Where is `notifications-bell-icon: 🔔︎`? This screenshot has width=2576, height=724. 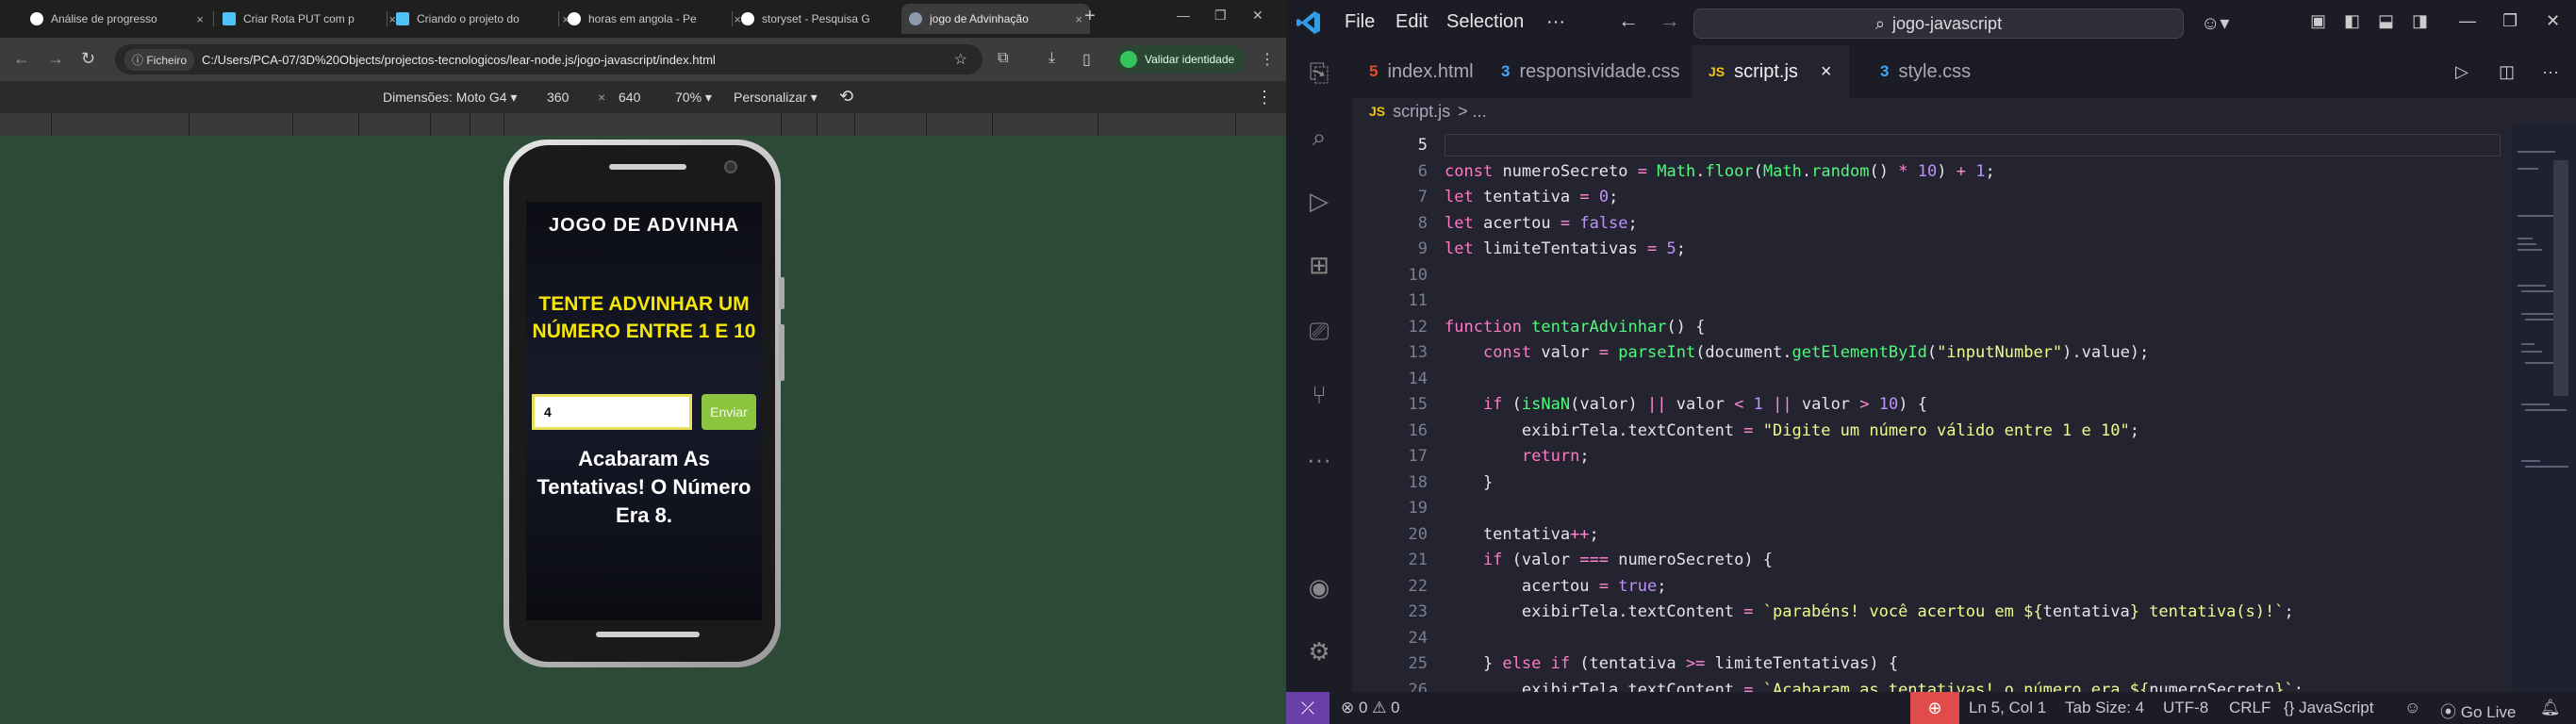 notifications-bell-icon: 🔔︎ is located at coordinates (2550, 708).